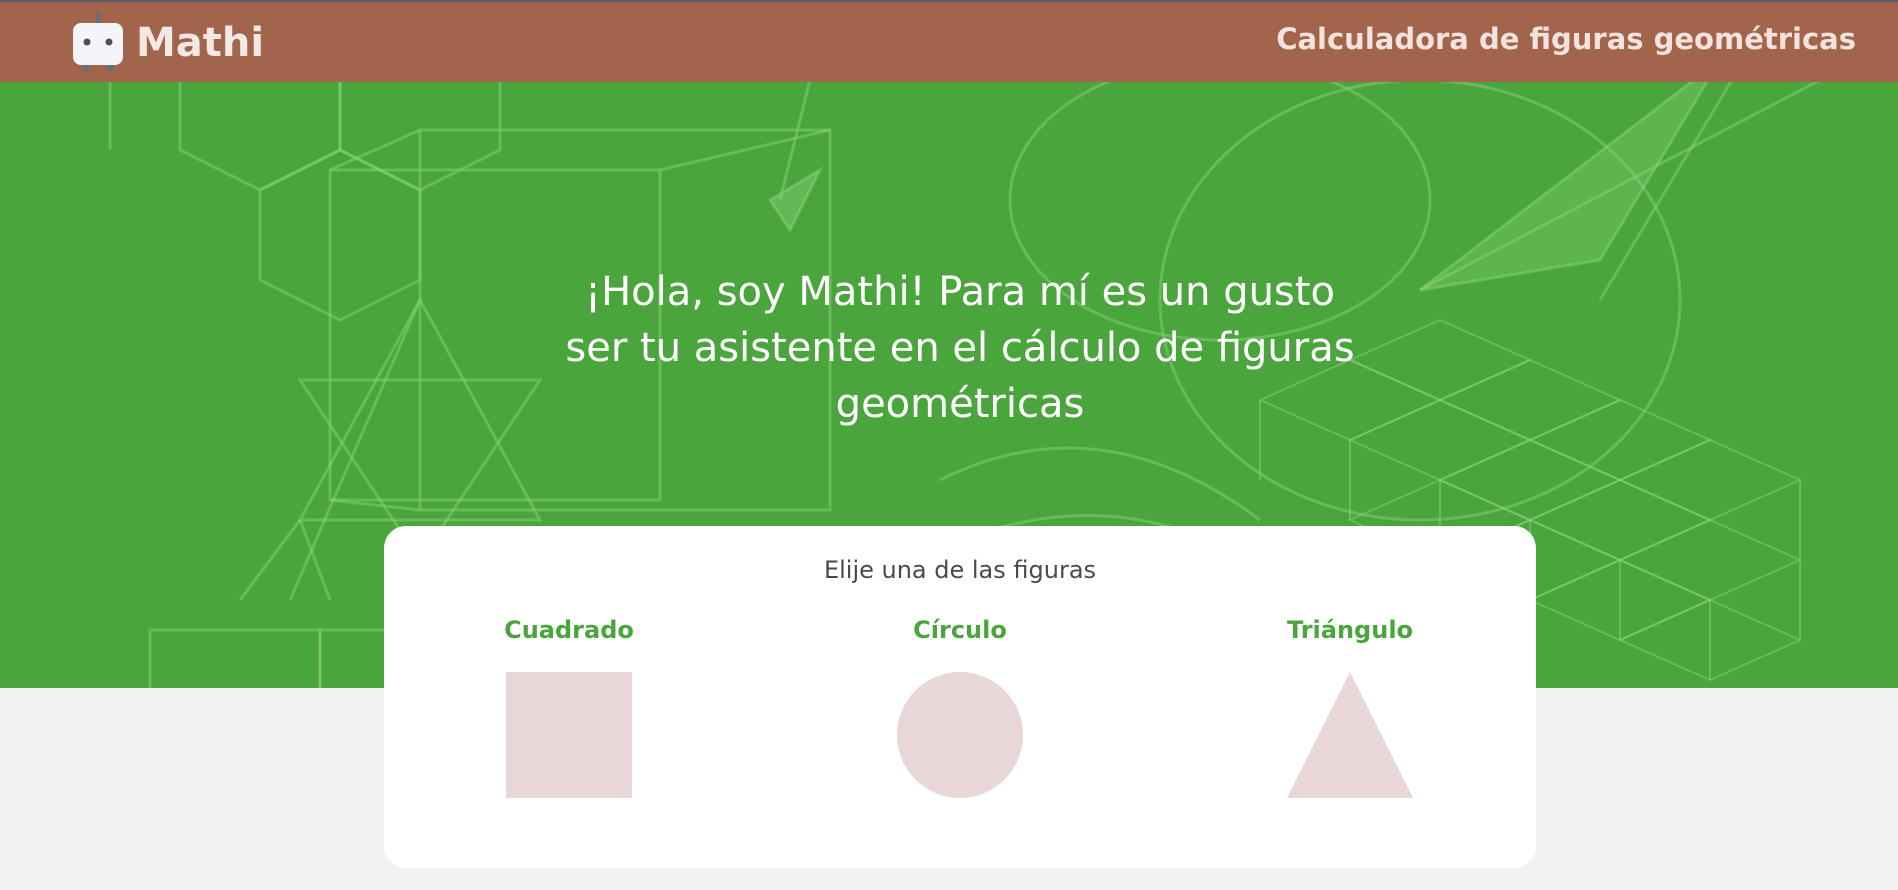 This screenshot has width=1898, height=890. I want to click on app-header: Mathi Calculadora de figuras geométricas, so click(949, 41).